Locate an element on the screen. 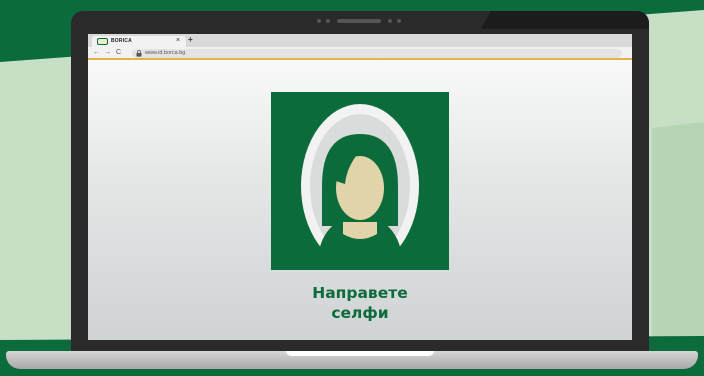  address-bar: ← → C www.id.borca.bg is located at coordinates (360, 53).